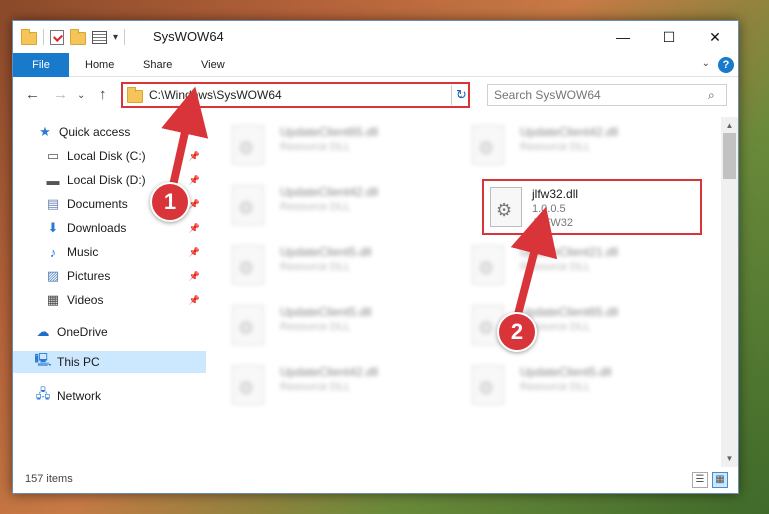  What do you see at coordinates (552, 223) in the screenshot?
I see `file-description: JLFW32` at bounding box center [552, 223].